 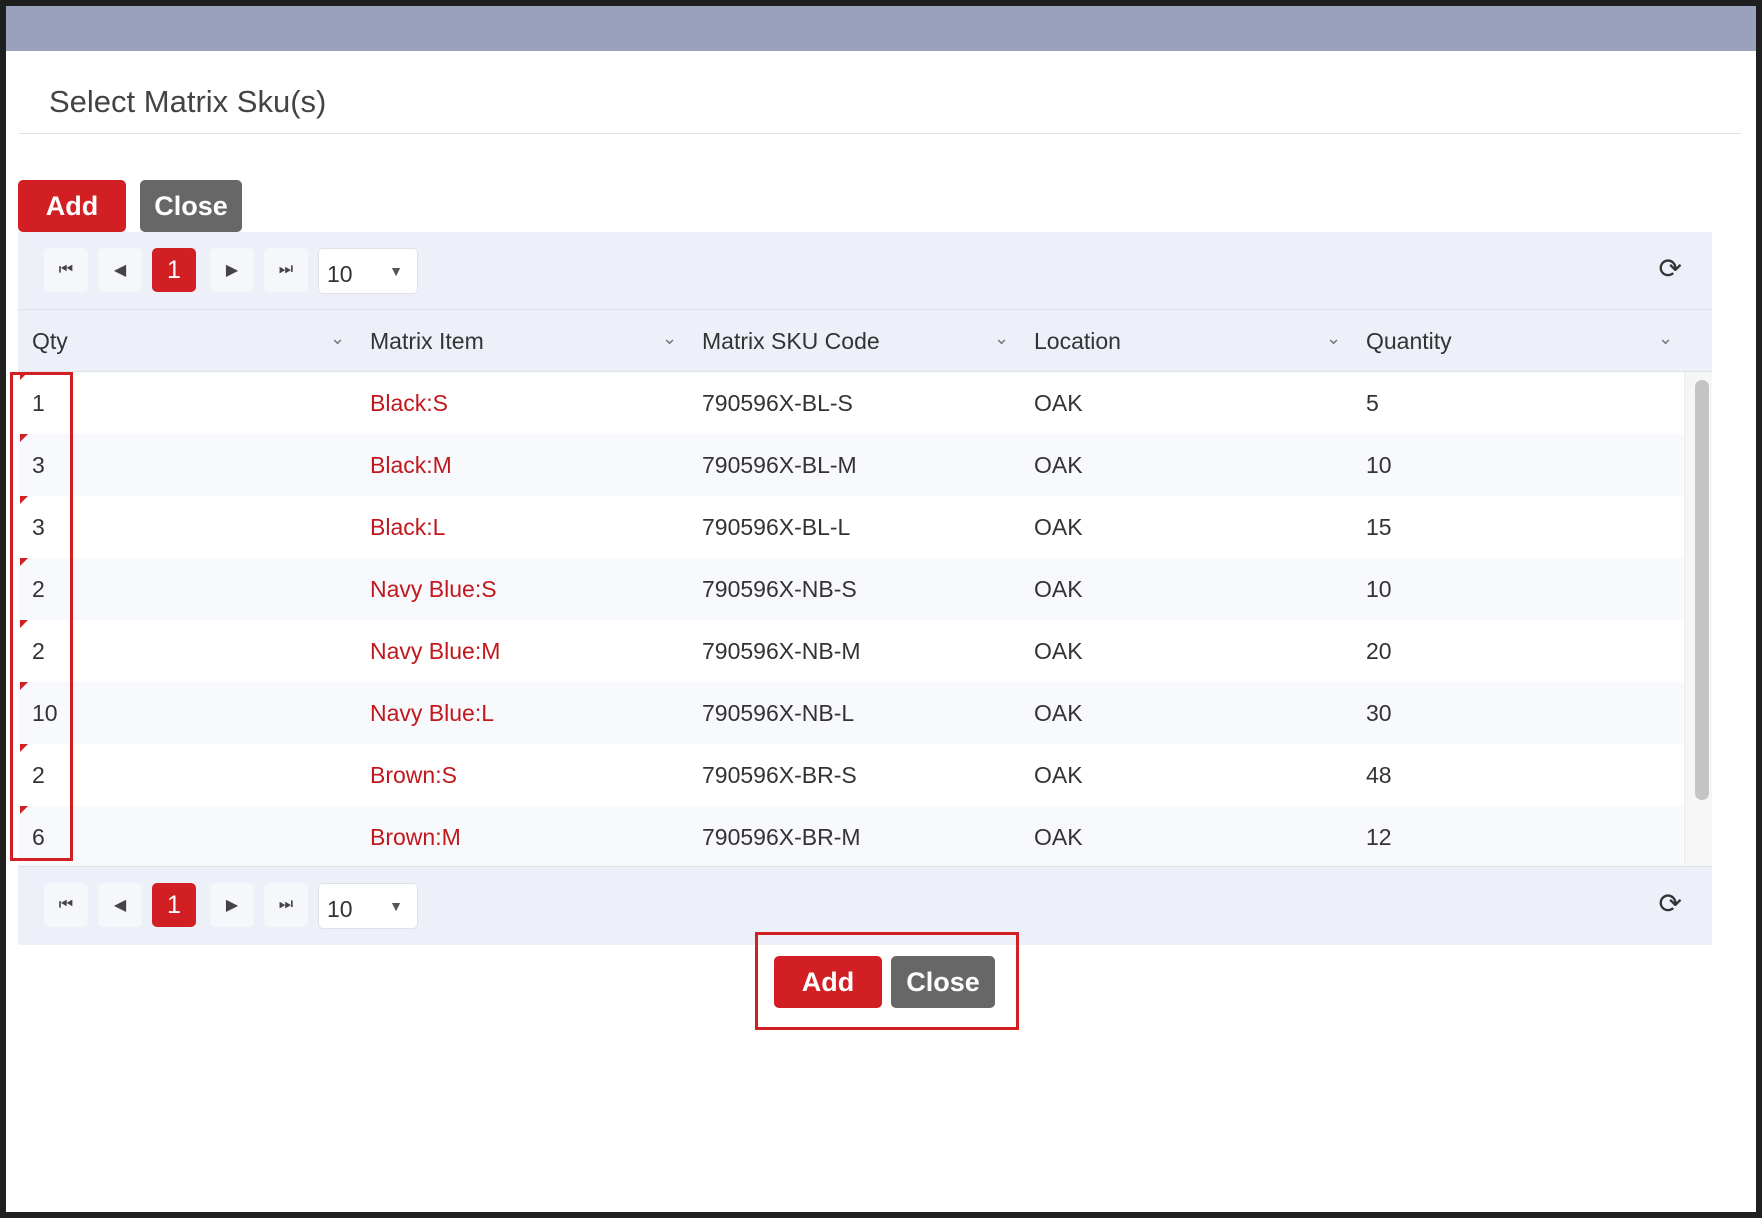 I want to click on column-header-matrix-item: Matrix Item, so click(x=427, y=341).